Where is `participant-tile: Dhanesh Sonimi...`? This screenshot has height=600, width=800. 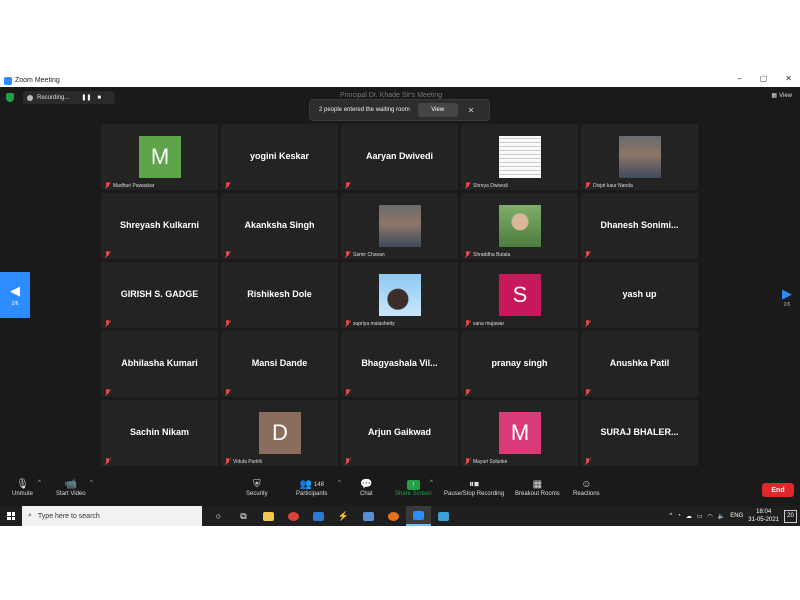
participant-tile: Dhanesh Sonimi... is located at coordinates (639, 226).